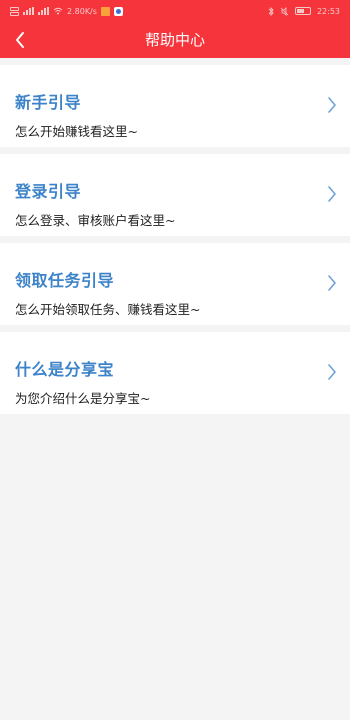  Describe the element at coordinates (271, 11) in the screenshot. I see `bluetooth-icon` at that location.